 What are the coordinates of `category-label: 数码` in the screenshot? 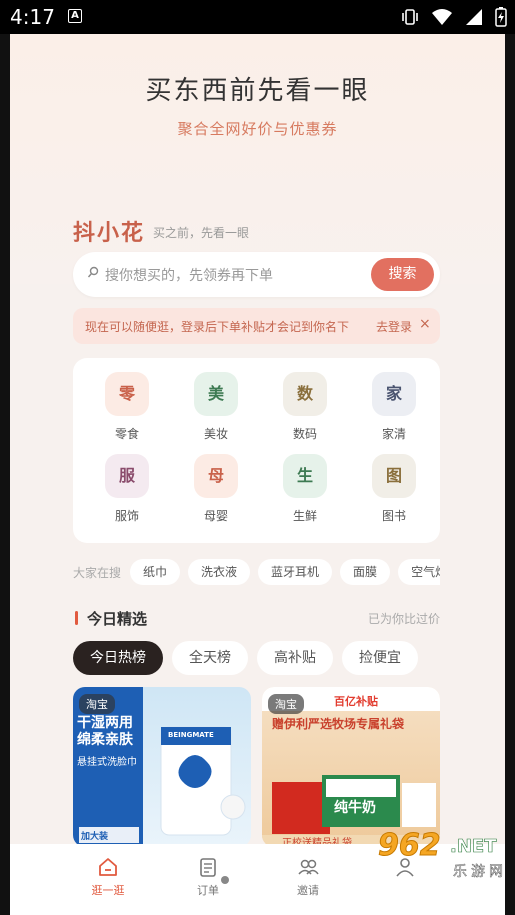 It's located at (304, 434).